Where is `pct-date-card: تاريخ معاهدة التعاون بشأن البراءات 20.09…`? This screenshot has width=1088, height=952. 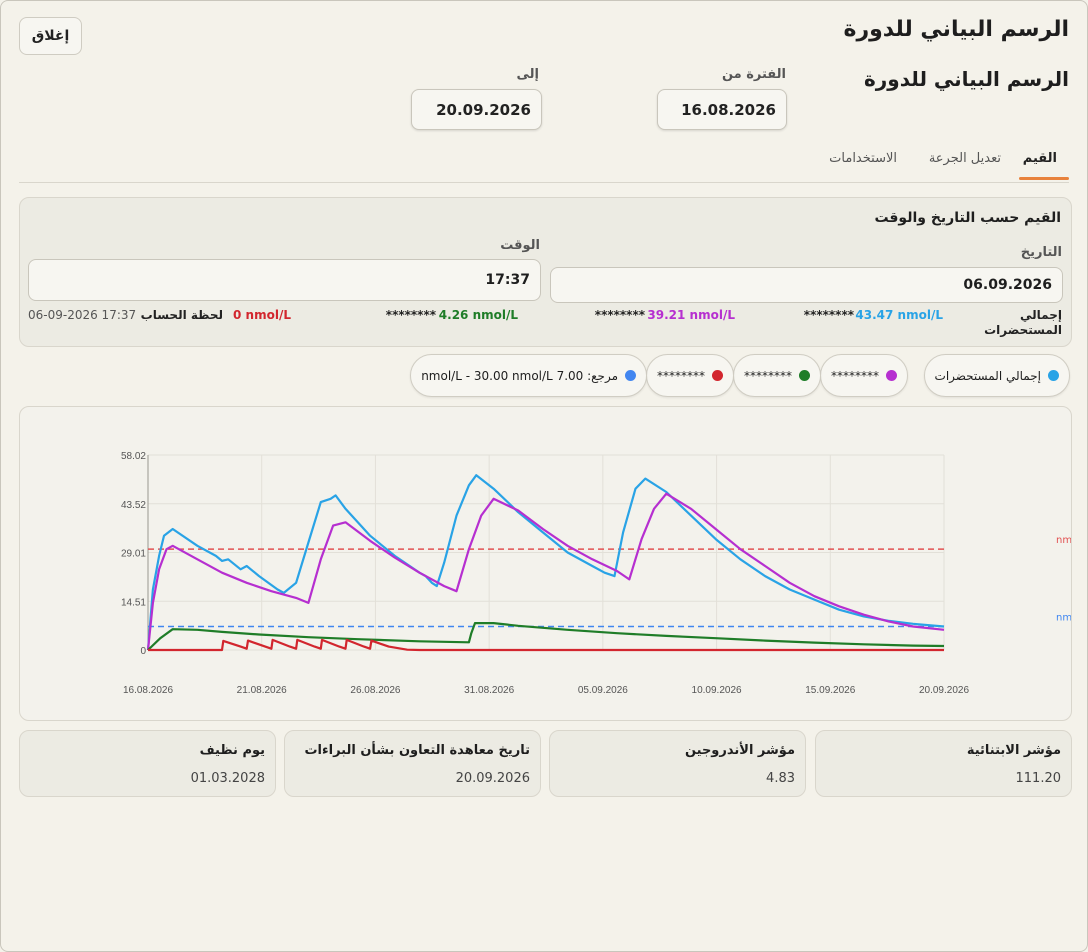
pct-date-card: تاريخ معاهدة التعاون بشأن البراءات 20.09… is located at coordinates (412, 763).